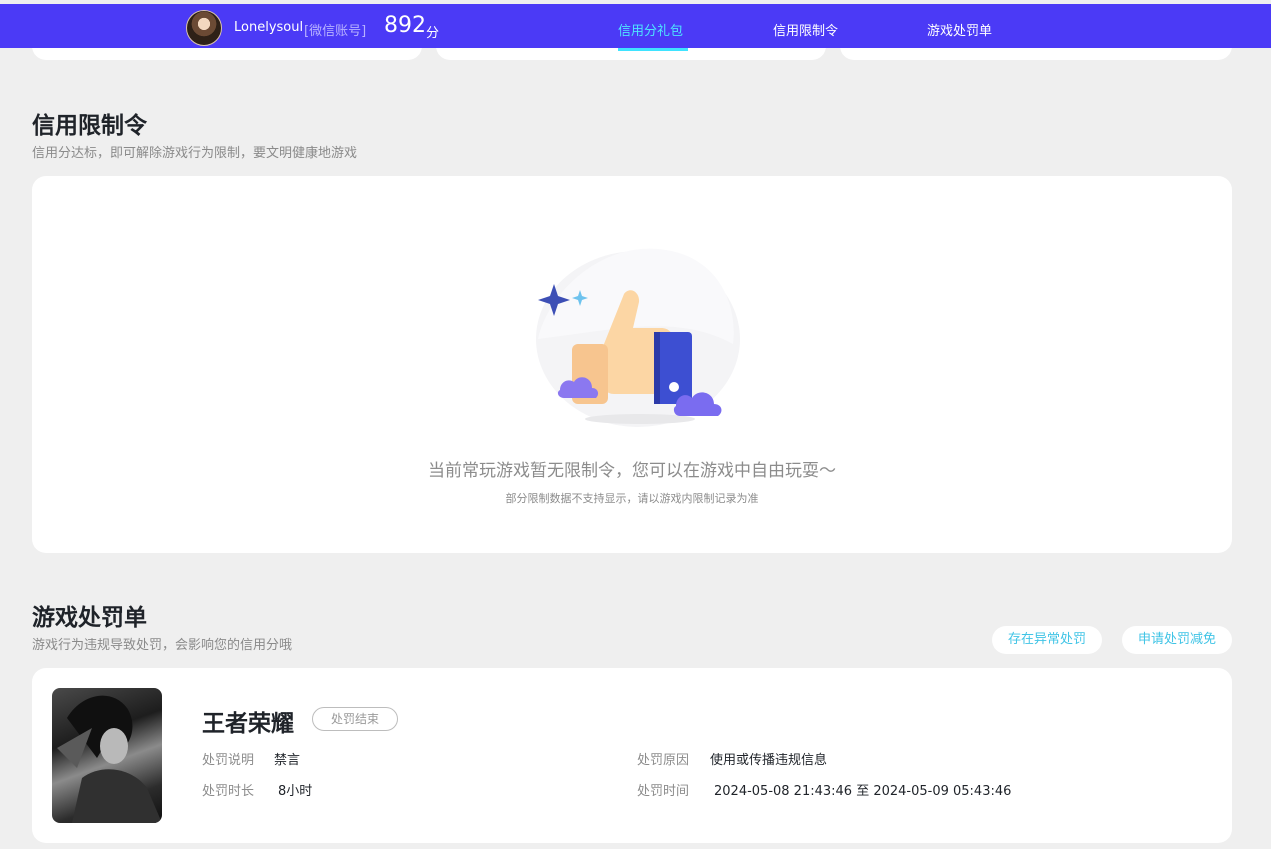 The image size is (1271, 849). What do you see at coordinates (162, 645) in the screenshot?
I see `penalty-subtitle: 游戏行为违规导致处罚，会影响您的信用分哦` at bounding box center [162, 645].